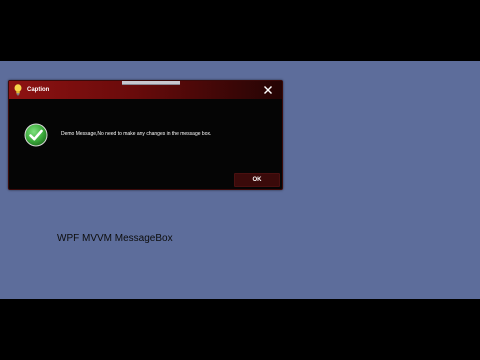 The height and width of the screenshot is (360, 480). Describe the element at coordinates (268, 90) in the screenshot. I see `close-icon` at that location.